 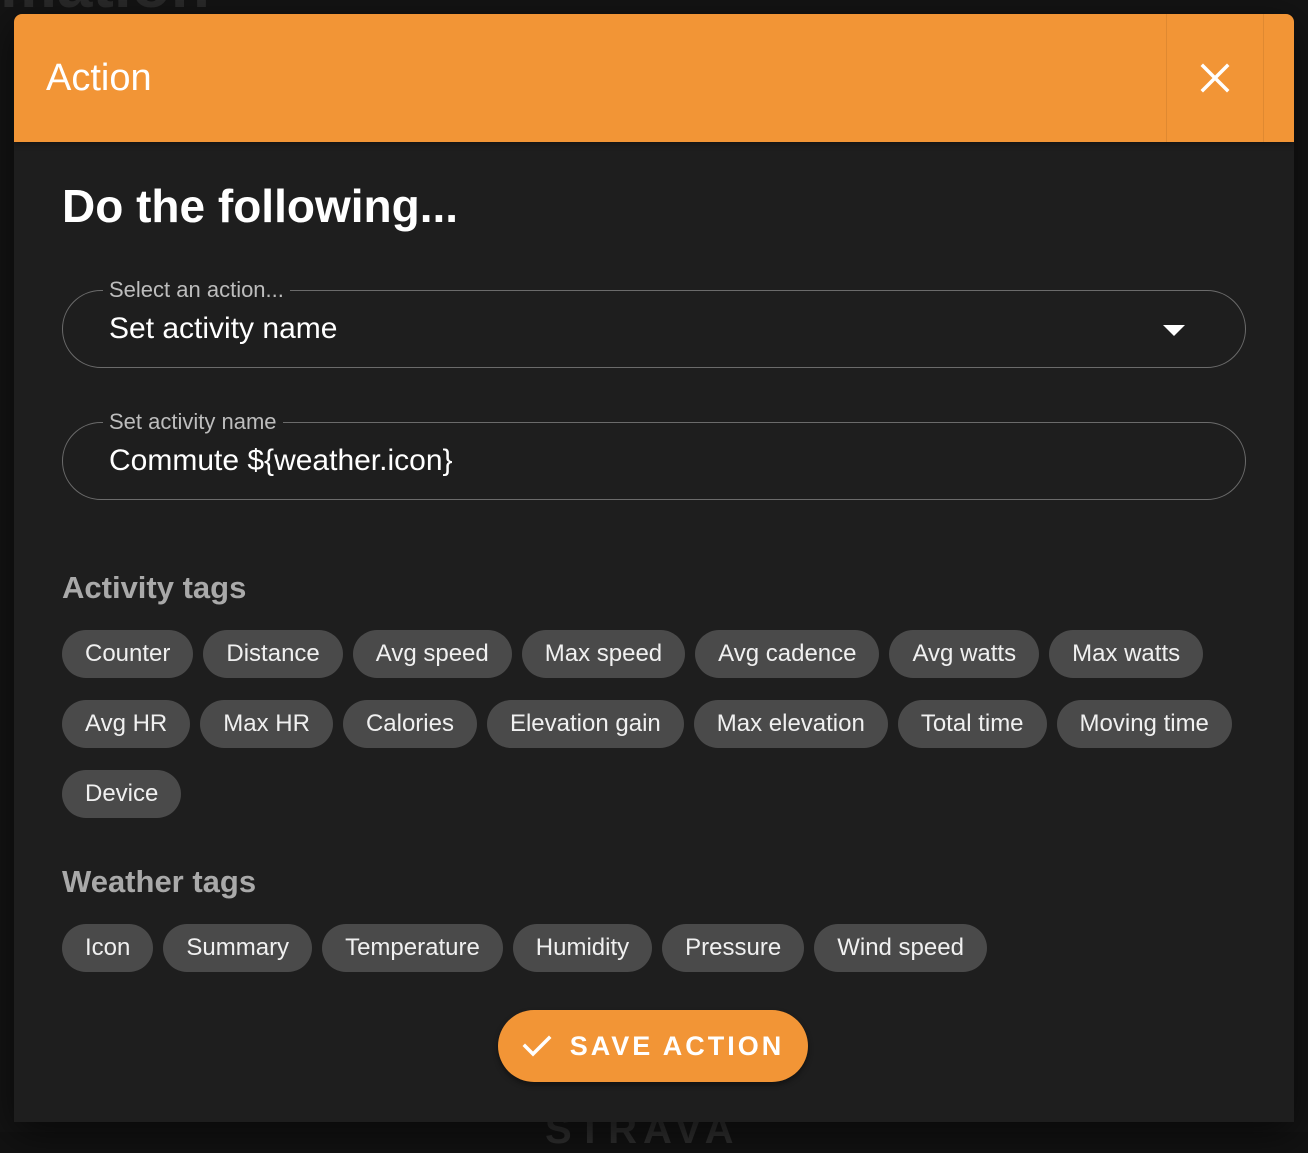 What do you see at coordinates (273, 654) in the screenshot?
I see `activity-tag-chip: Distance` at bounding box center [273, 654].